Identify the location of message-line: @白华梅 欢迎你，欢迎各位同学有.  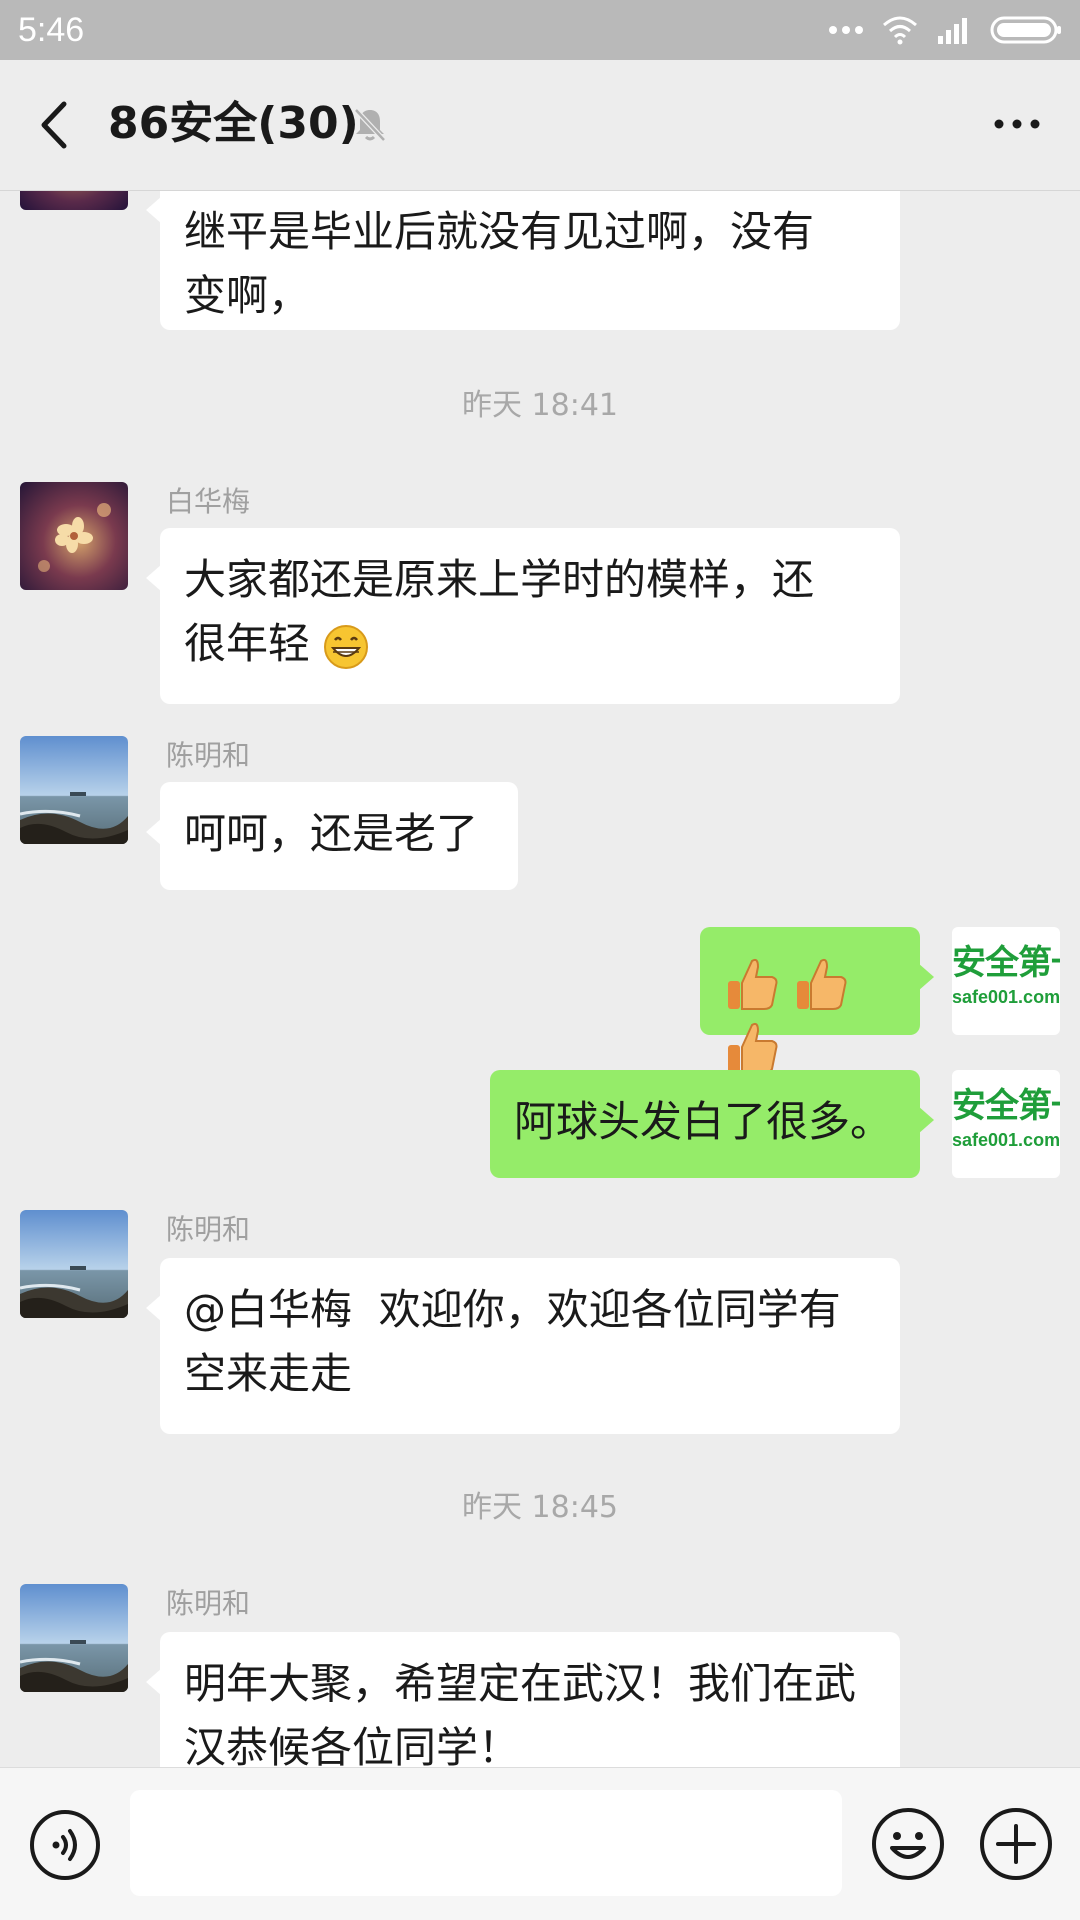
(512, 1309).